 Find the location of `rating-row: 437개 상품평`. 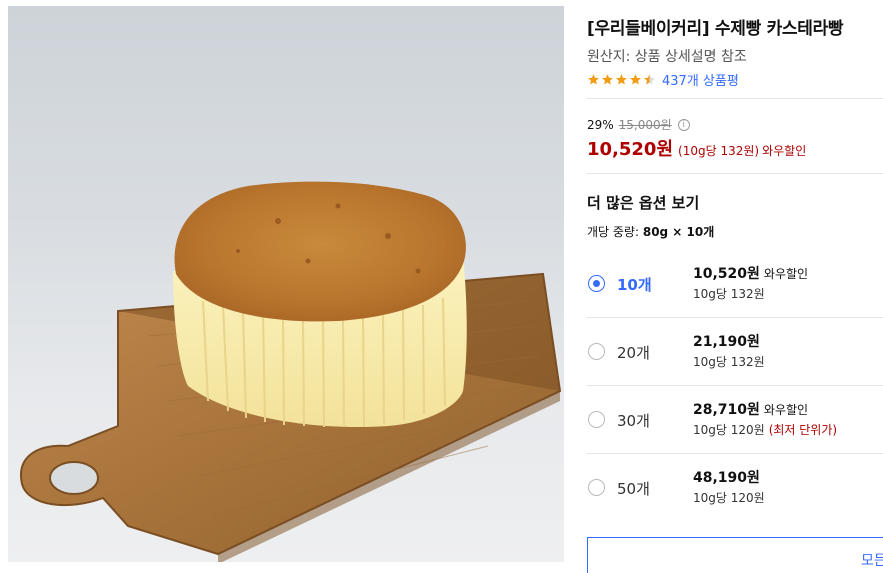

rating-row: 437개 상품평 is located at coordinates (663, 79).